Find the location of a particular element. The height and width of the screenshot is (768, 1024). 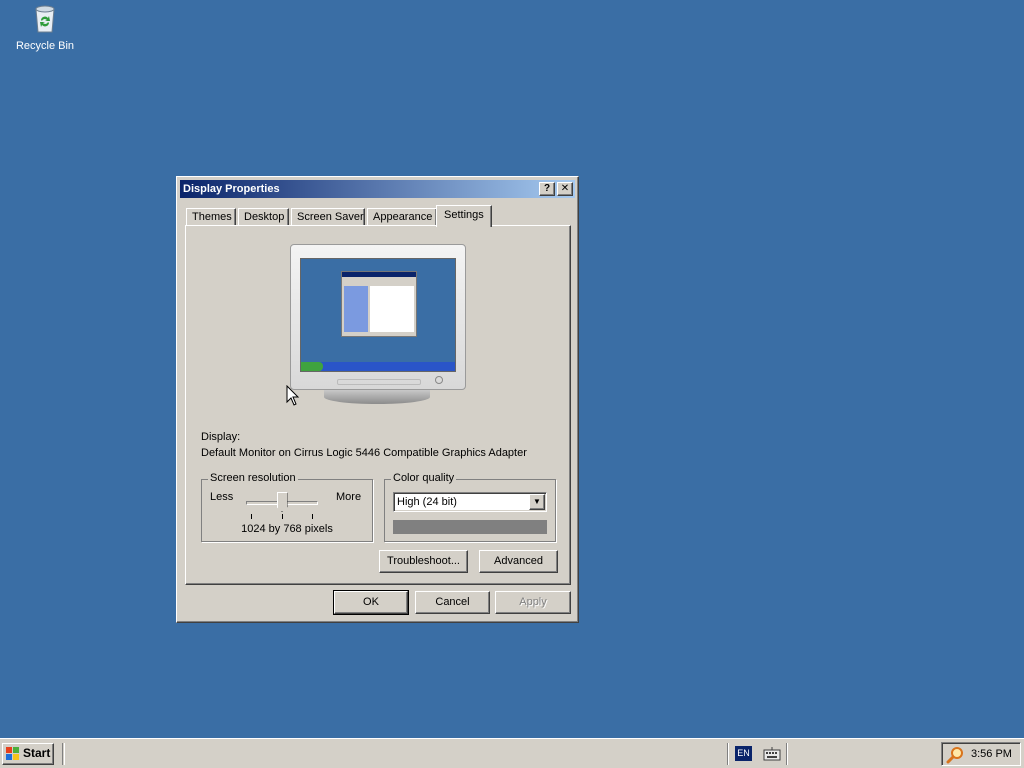

search-icon is located at coordinates (955, 755).